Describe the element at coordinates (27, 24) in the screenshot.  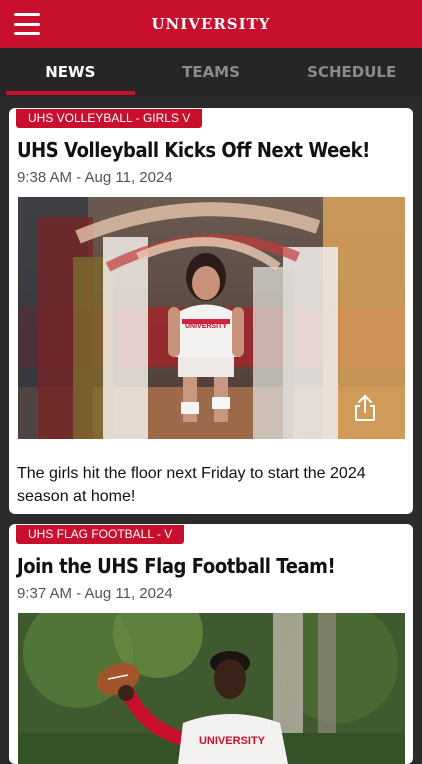
I see `hamburger-menu-icon` at that location.